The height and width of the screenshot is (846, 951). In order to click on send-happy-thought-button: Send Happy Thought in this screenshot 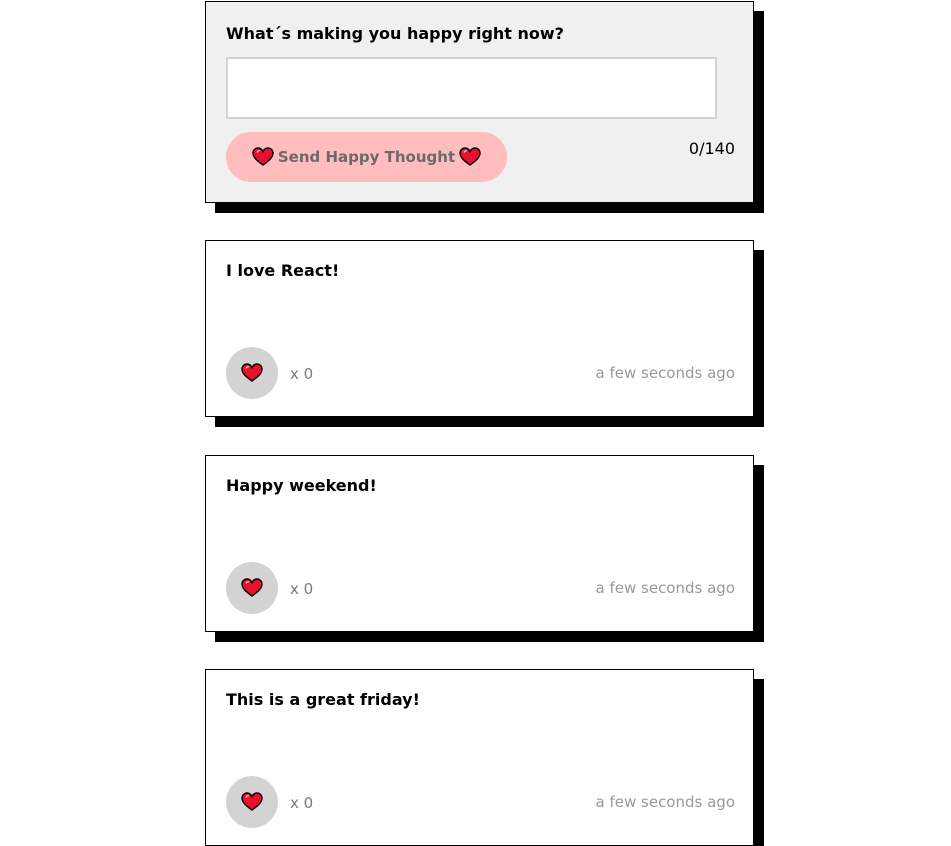, I will do `click(366, 157)`.